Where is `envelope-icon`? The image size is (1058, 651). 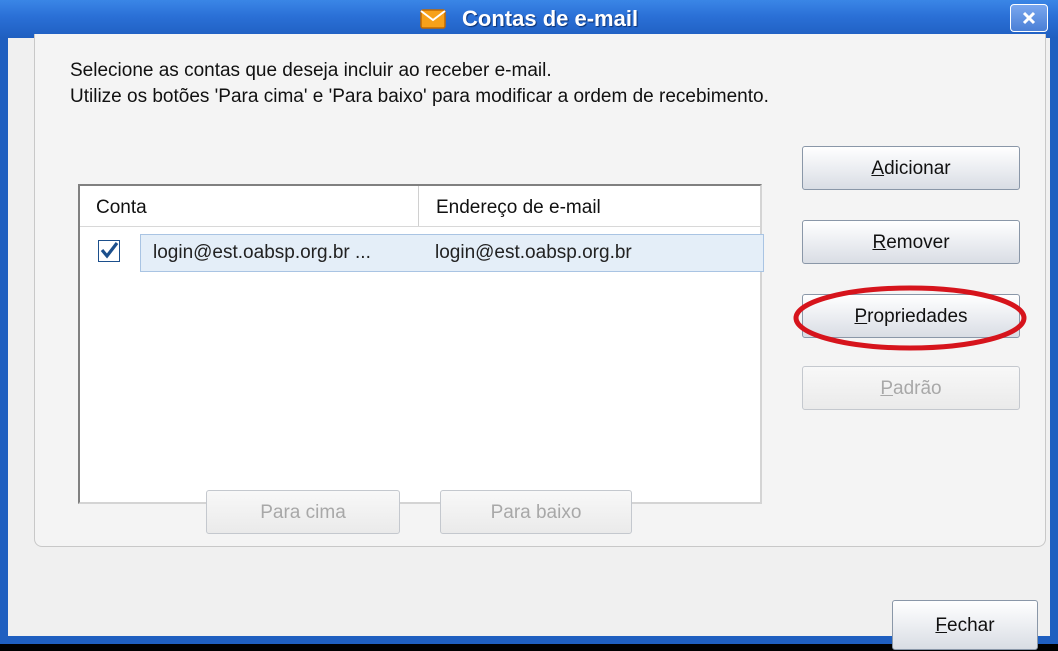 envelope-icon is located at coordinates (433, 22).